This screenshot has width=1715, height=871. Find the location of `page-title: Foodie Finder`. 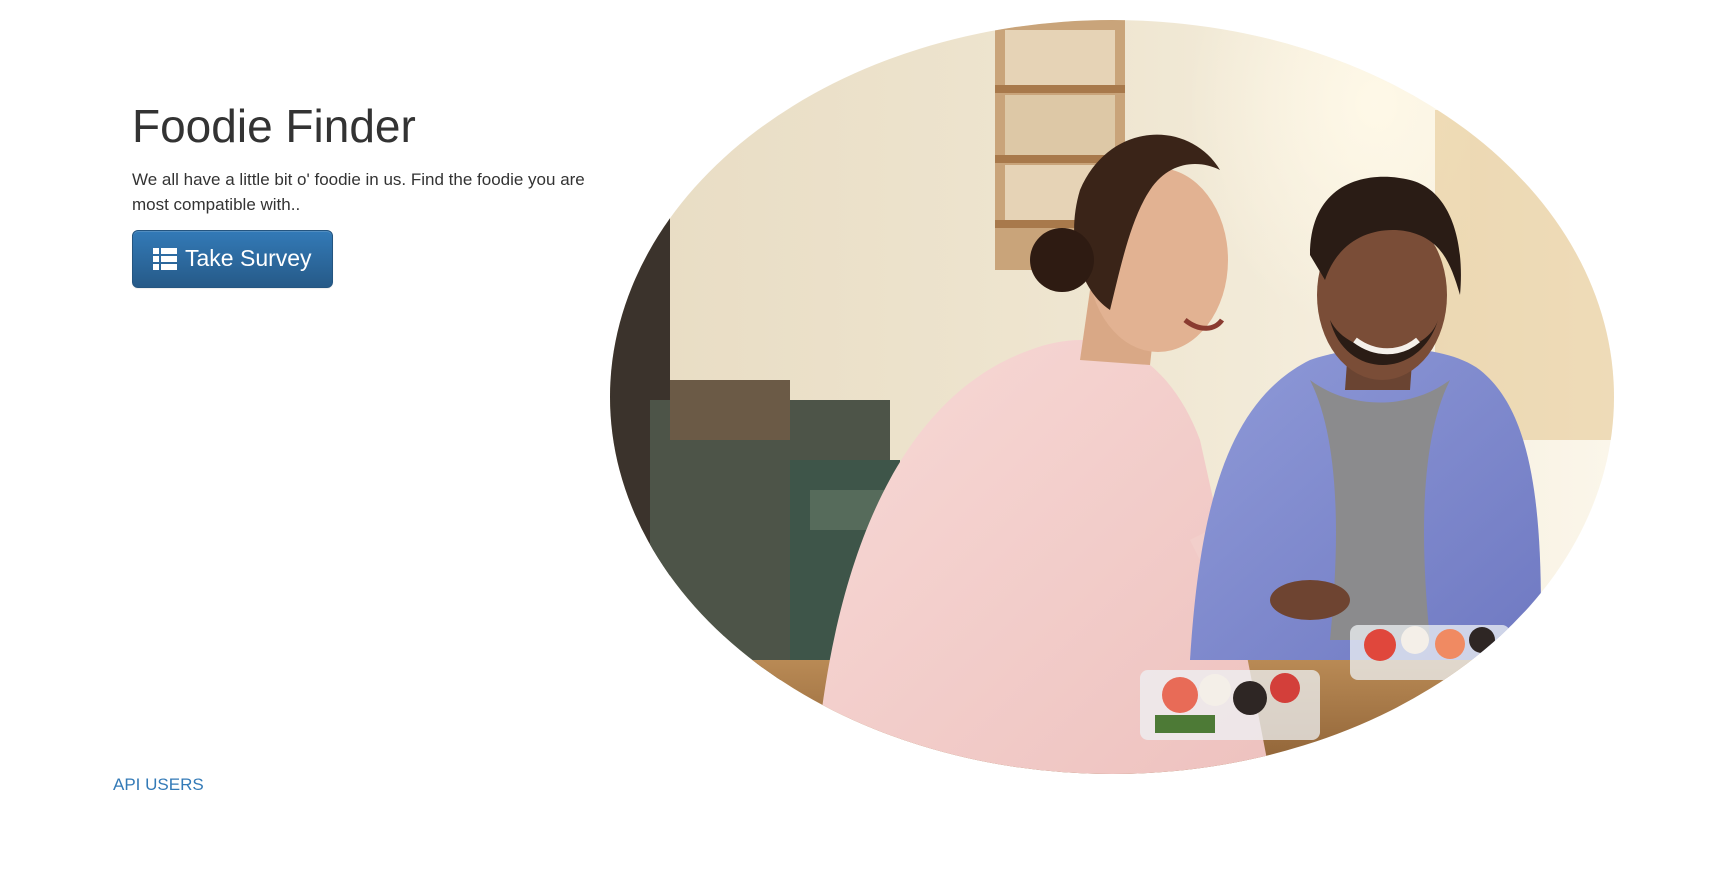

page-title: Foodie Finder is located at coordinates (274, 126).